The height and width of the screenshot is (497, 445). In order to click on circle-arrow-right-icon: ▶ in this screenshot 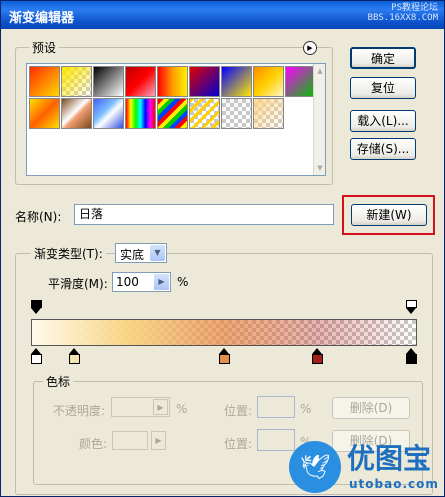, I will do `click(310, 48)`.